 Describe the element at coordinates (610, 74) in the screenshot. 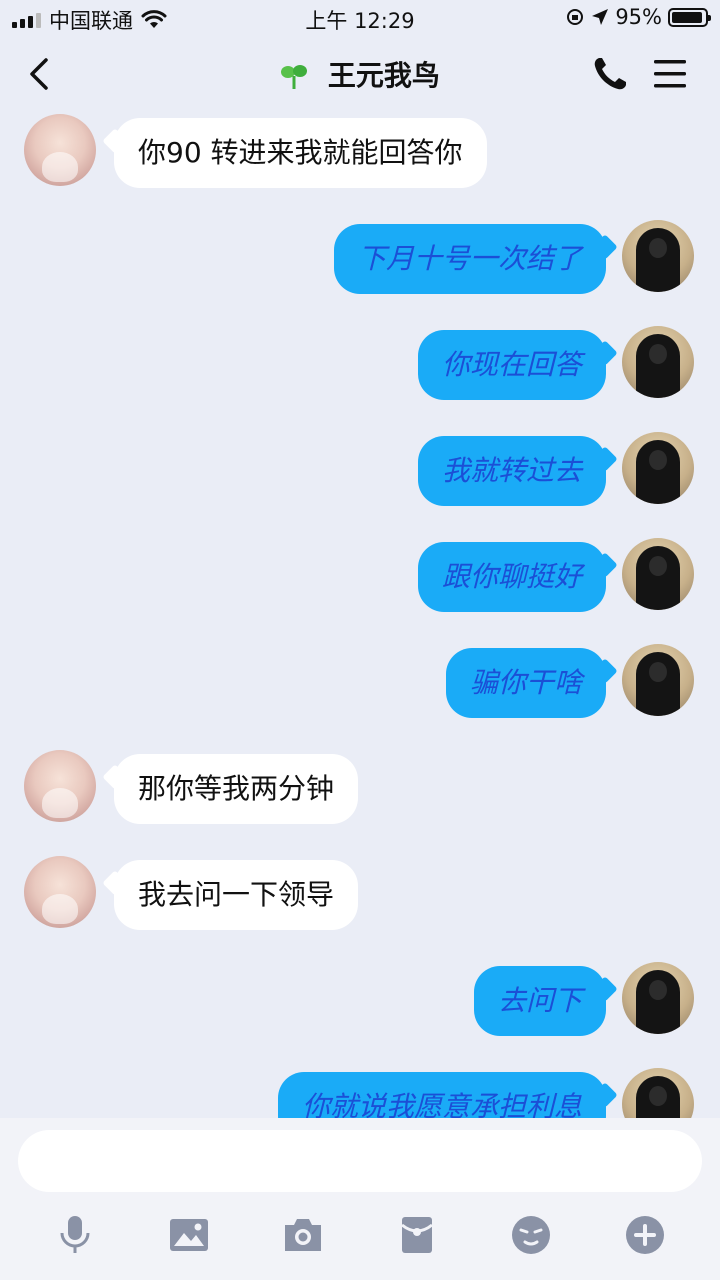

I see `phone-icon` at that location.